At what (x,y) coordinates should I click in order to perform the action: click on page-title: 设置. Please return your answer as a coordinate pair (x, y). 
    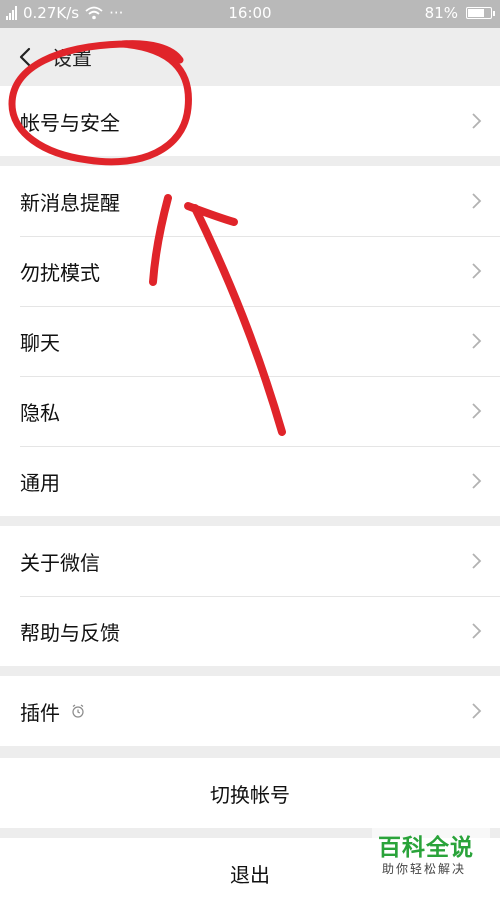
    Looking at the image, I should click on (72, 58).